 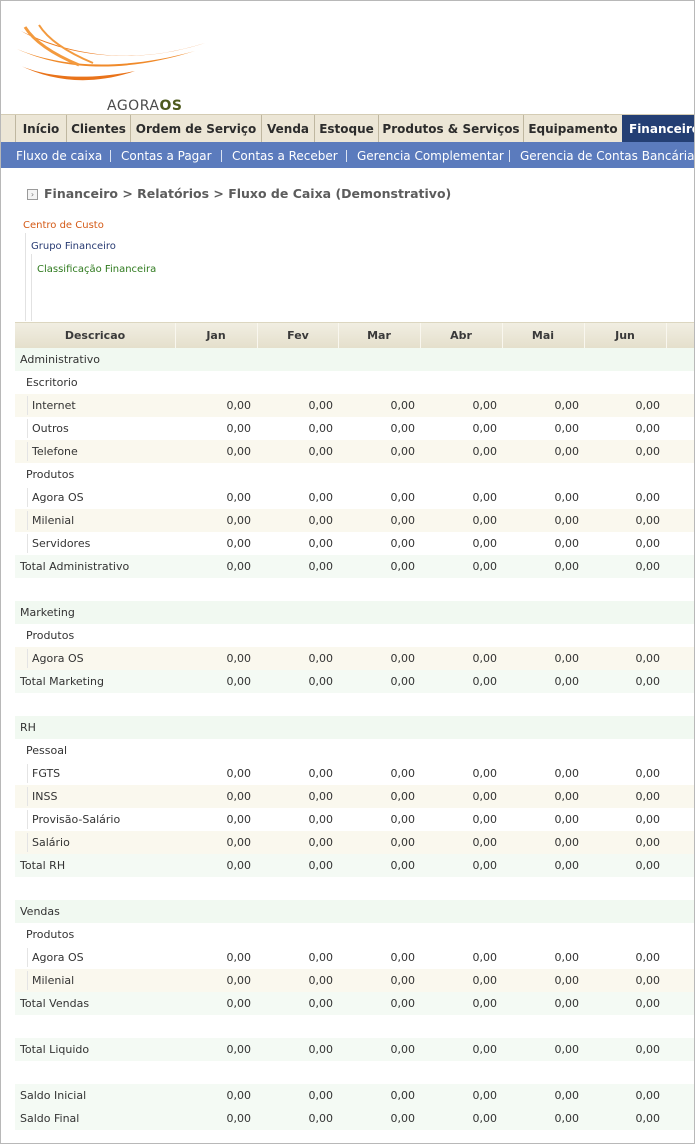 I want to click on subnav-contas-a-receber: Contas a Receber, so click(x=285, y=155).